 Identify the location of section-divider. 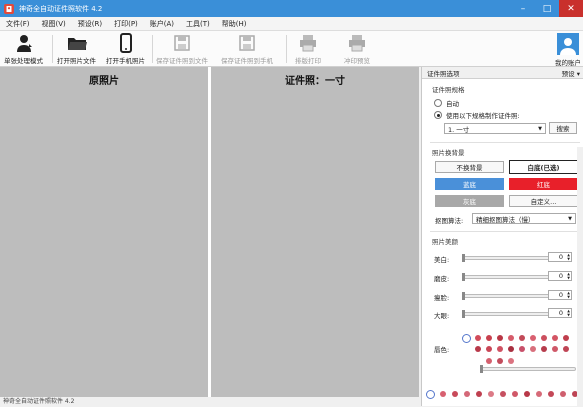
(505, 231).